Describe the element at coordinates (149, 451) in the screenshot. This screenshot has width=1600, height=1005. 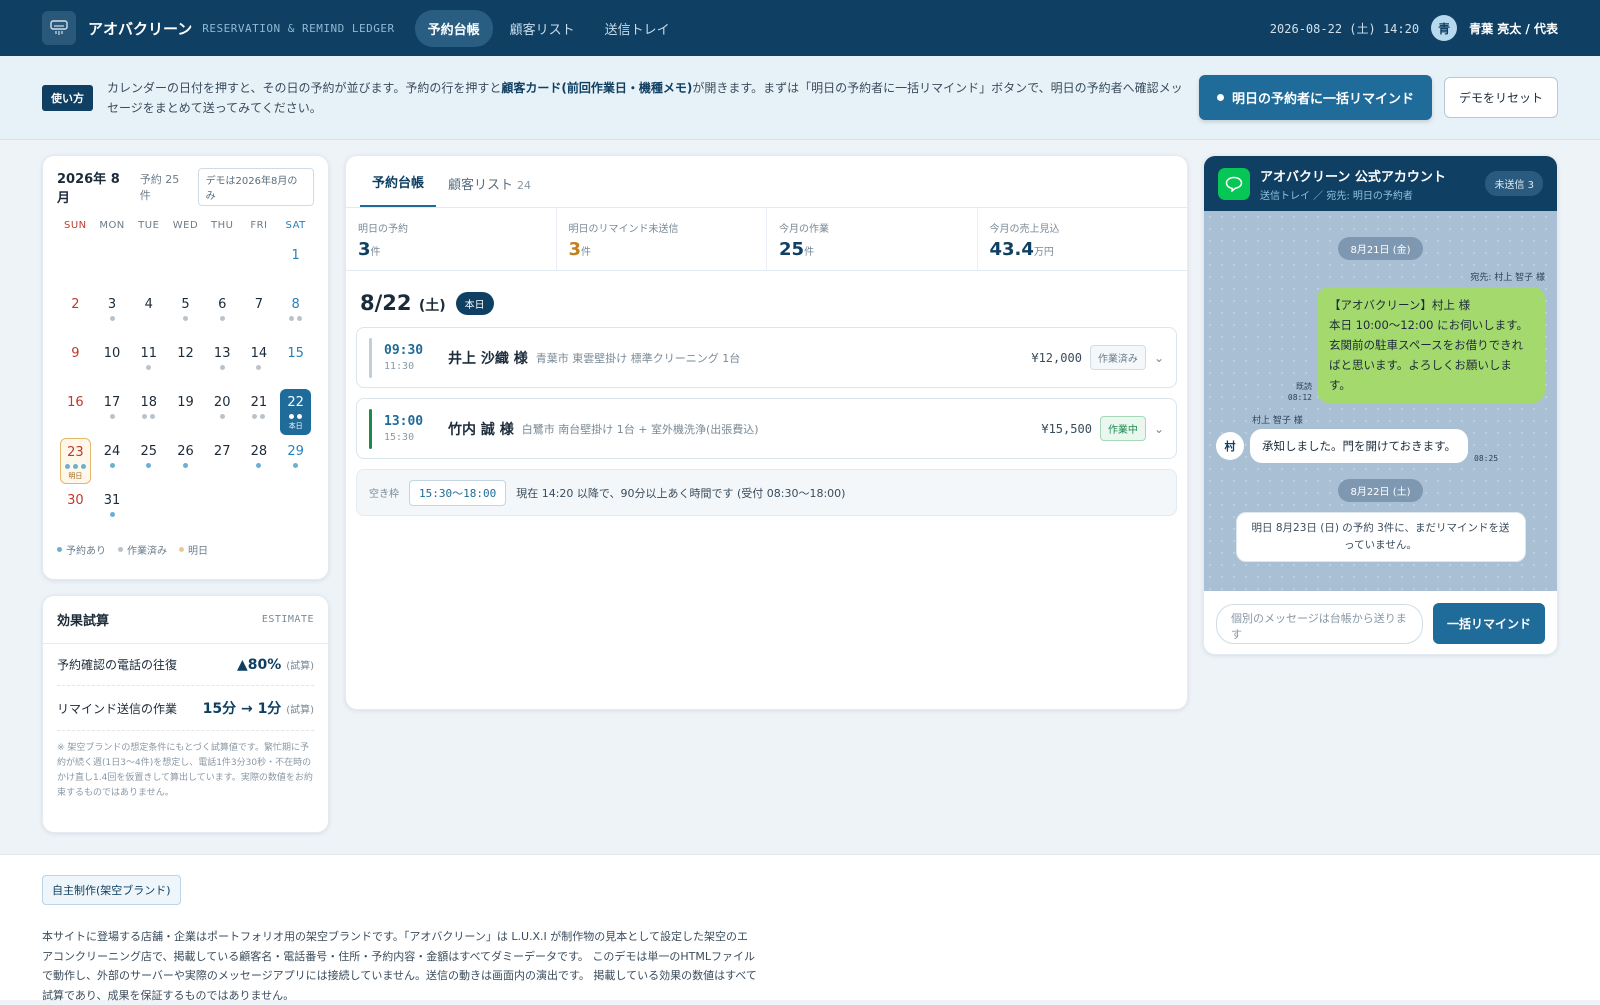
I see `day-number: 25` at that location.